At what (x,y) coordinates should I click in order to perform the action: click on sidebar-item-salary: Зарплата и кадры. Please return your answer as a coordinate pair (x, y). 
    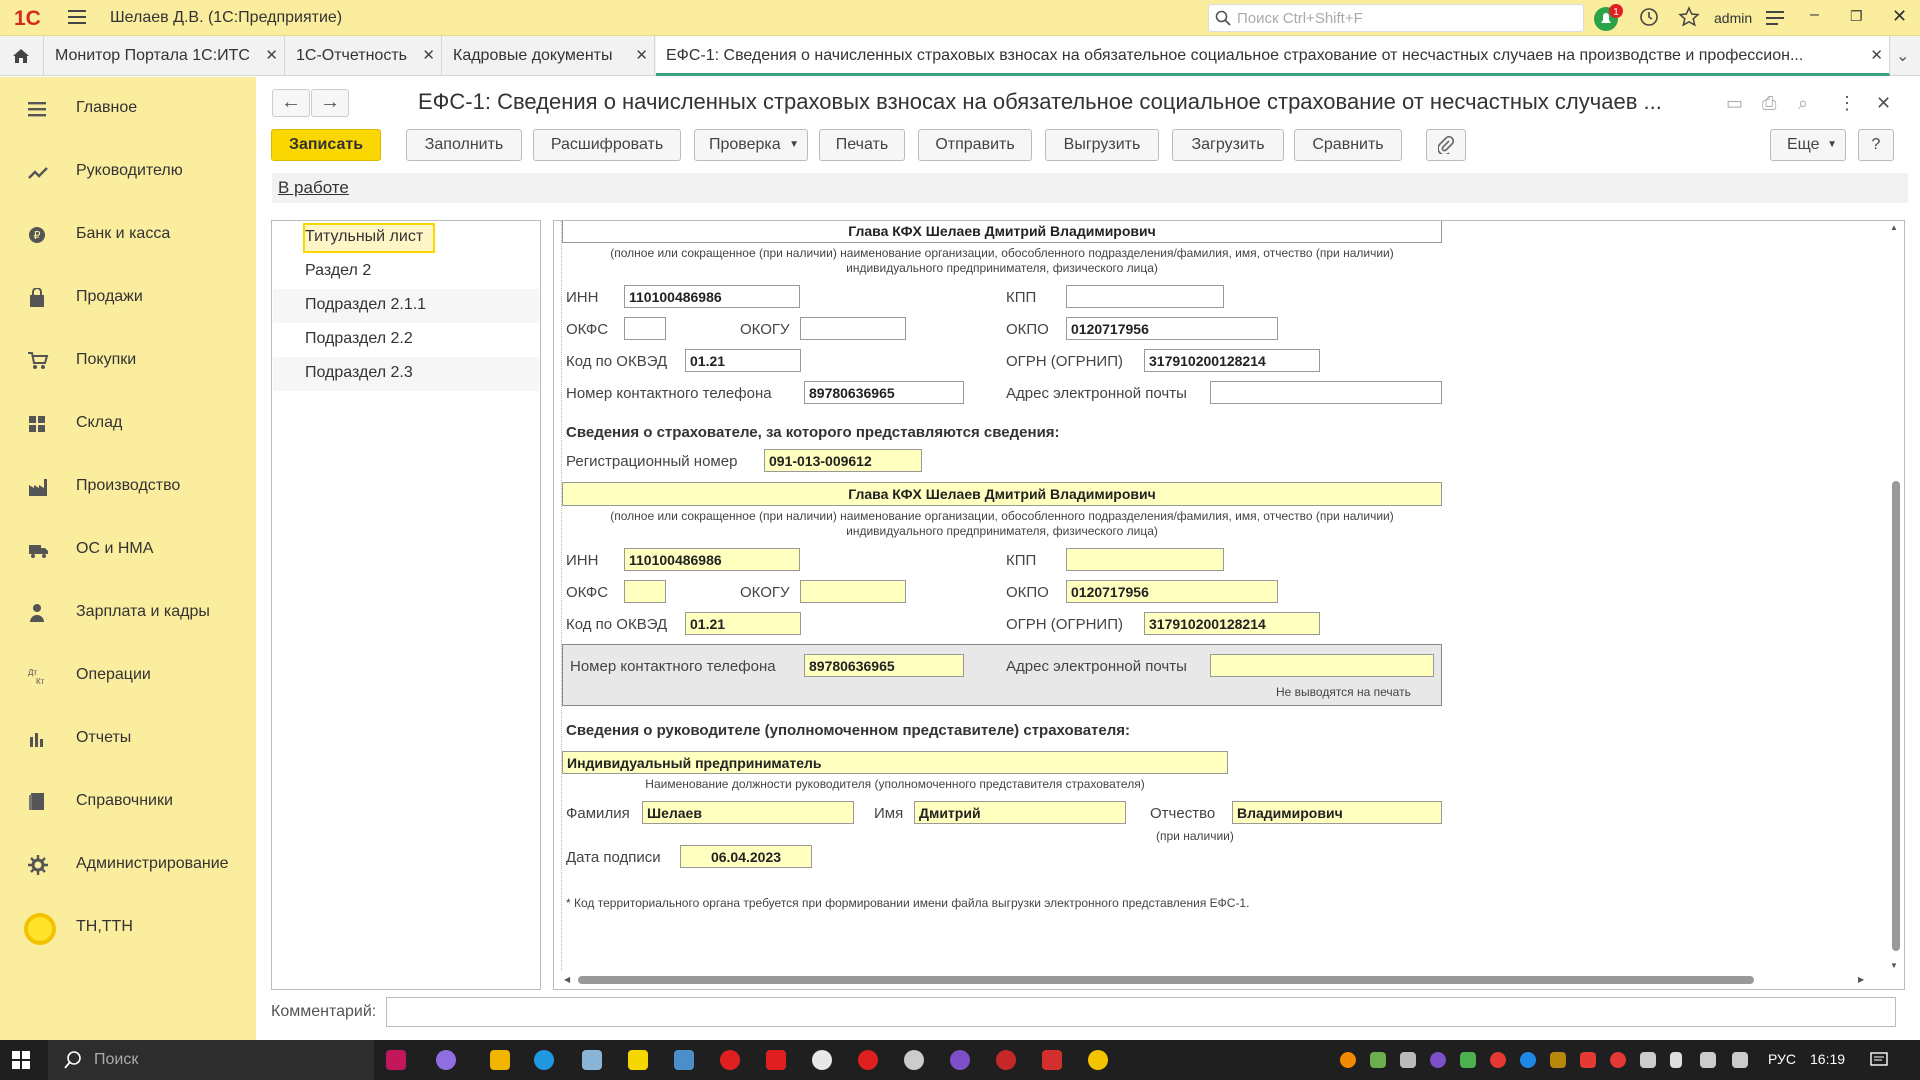
    Looking at the image, I should click on (128, 613).